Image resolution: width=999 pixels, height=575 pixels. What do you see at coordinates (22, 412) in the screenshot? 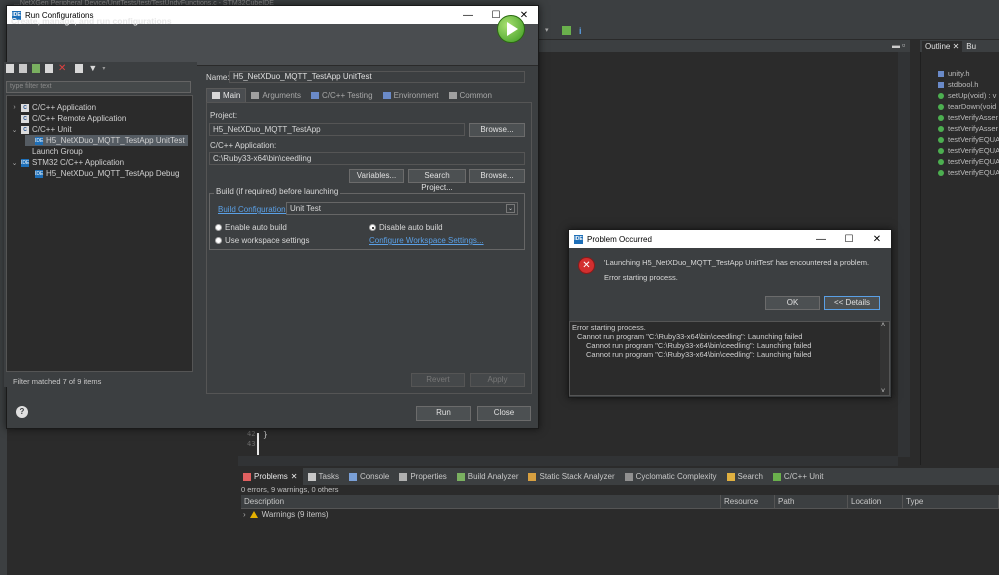
I see `help-icon: ?` at bounding box center [22, 412].